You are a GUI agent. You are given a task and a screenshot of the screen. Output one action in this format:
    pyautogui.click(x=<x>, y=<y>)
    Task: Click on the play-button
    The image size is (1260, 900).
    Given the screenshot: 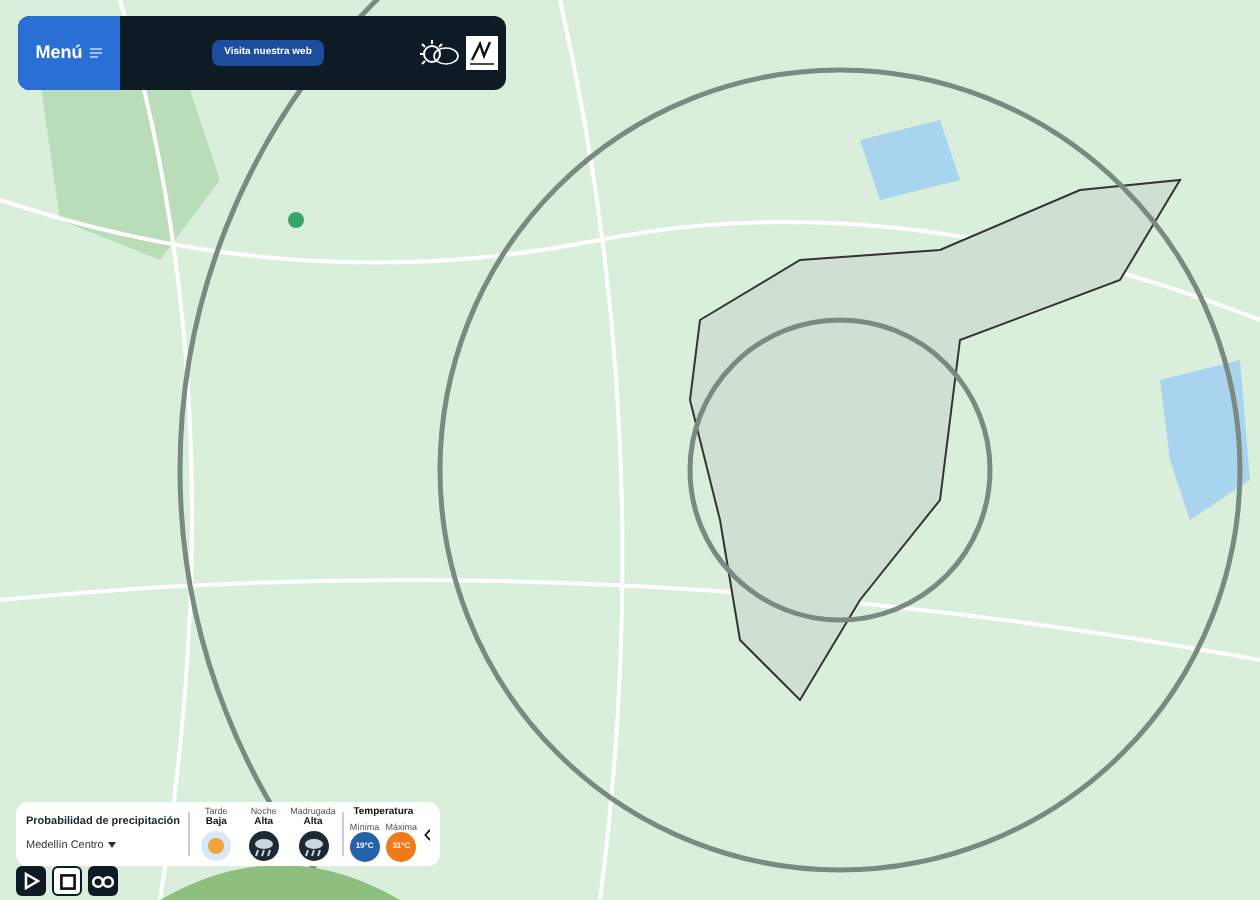 What is the action you would take?
    pyautogui.click(x=31, y=881)
    